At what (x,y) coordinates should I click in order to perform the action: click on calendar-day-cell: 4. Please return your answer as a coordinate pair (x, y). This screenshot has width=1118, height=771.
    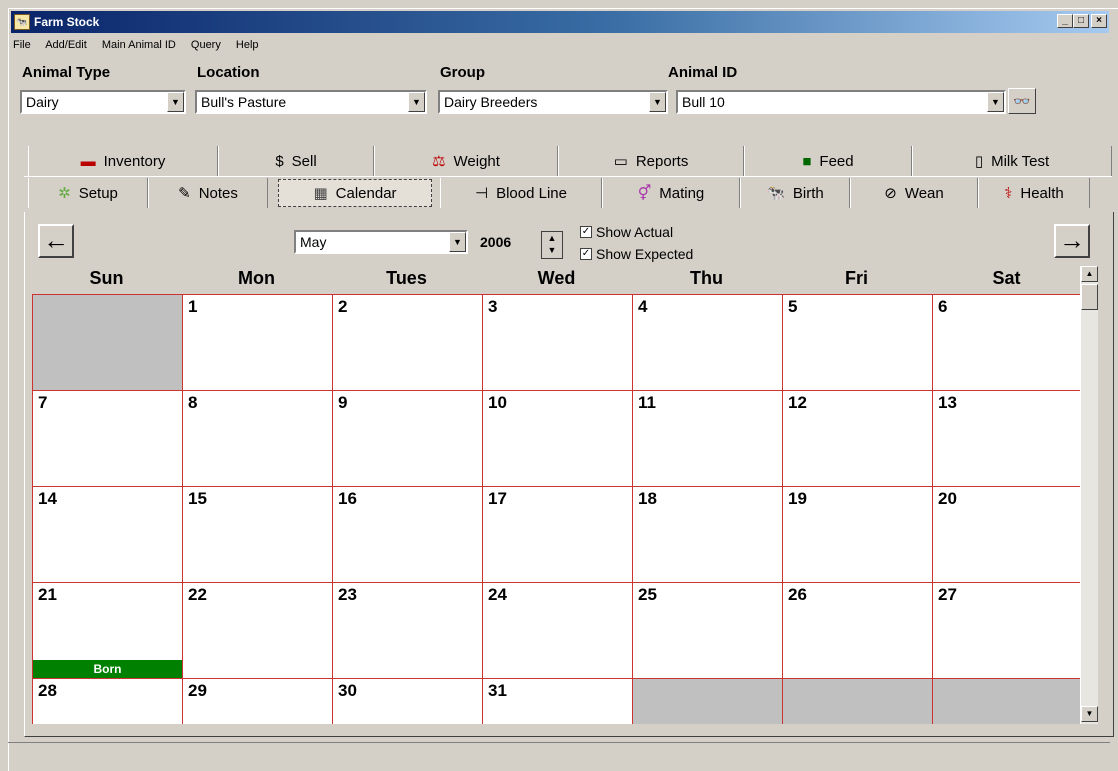
    Looking at the image, I should click on (708, 343).